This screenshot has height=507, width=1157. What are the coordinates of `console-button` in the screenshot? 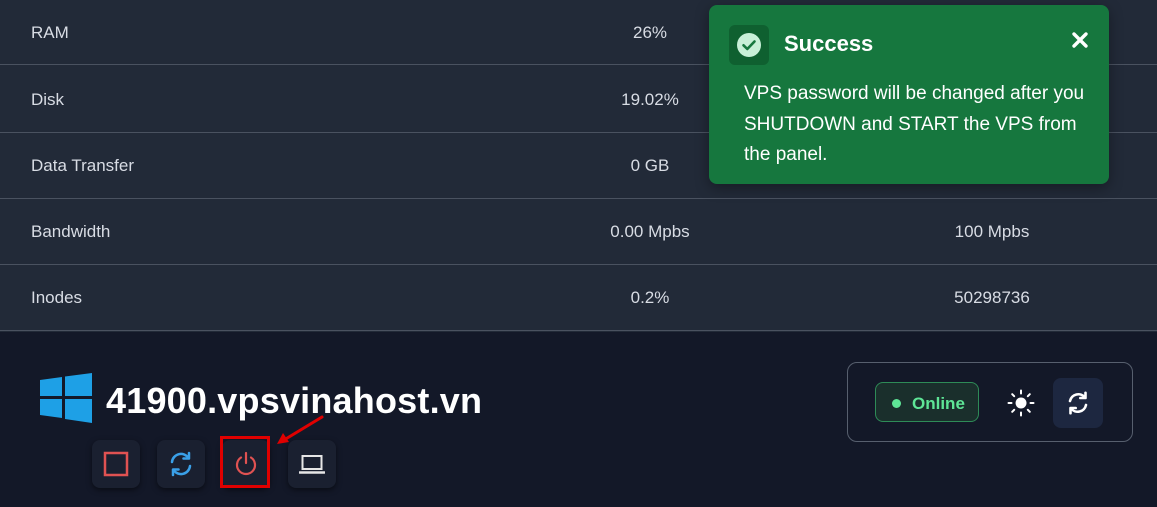 It's located at (312, 464).